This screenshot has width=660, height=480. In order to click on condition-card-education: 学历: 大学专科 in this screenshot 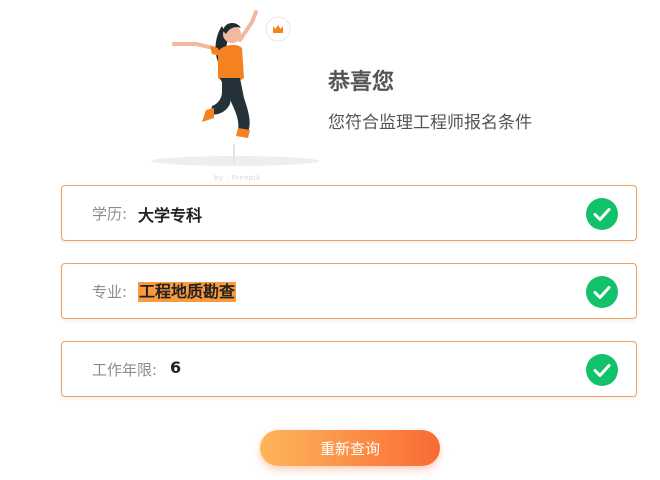, I will do `click(349, 213)`.